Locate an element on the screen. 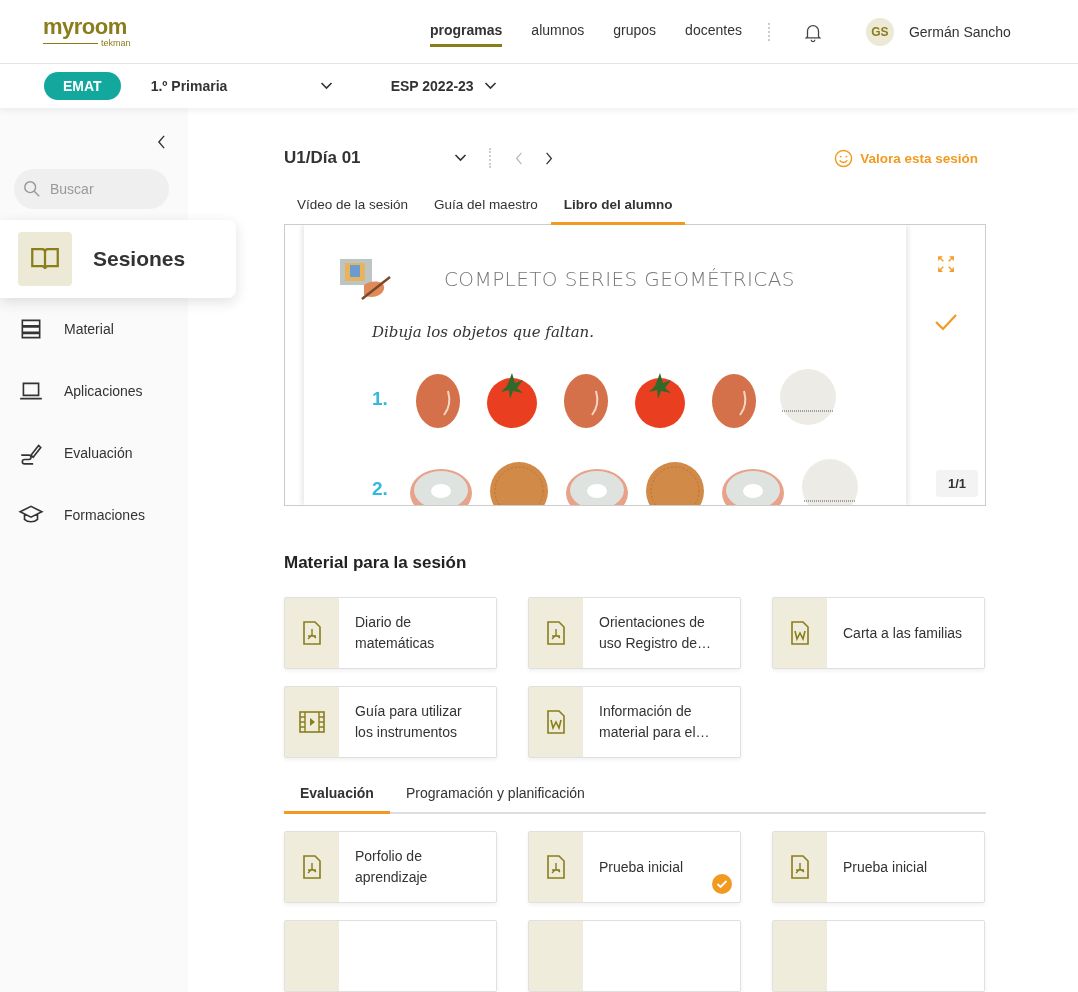 This screenshot has height=992, width=1078. tab: Guía del maestro is located at coordinates (486, 210).